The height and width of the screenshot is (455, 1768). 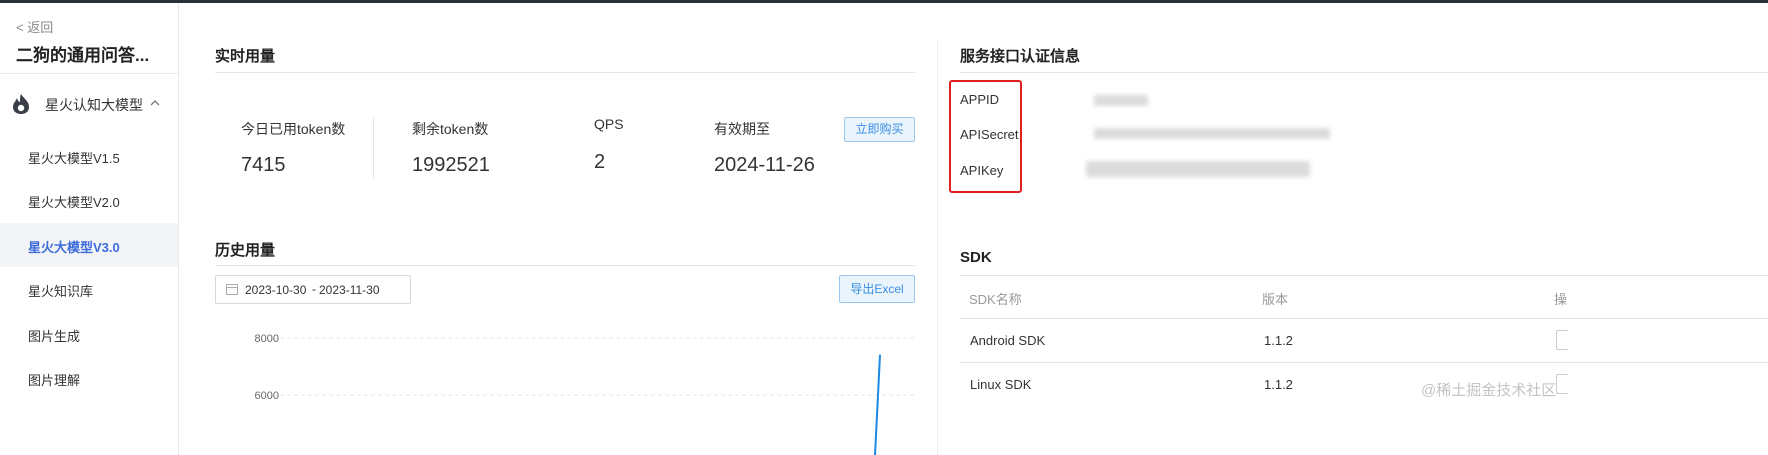 I want to click on apikey-label: APIKey, so click(x=982, y=170).